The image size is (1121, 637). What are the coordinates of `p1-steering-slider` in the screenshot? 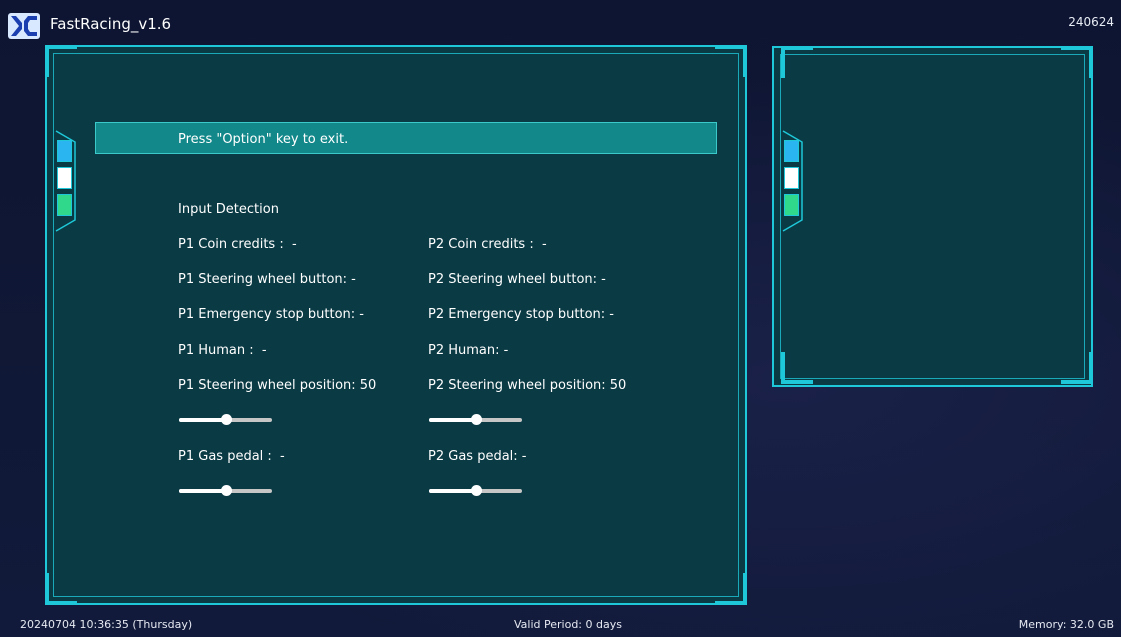 It's located at (225, 420).